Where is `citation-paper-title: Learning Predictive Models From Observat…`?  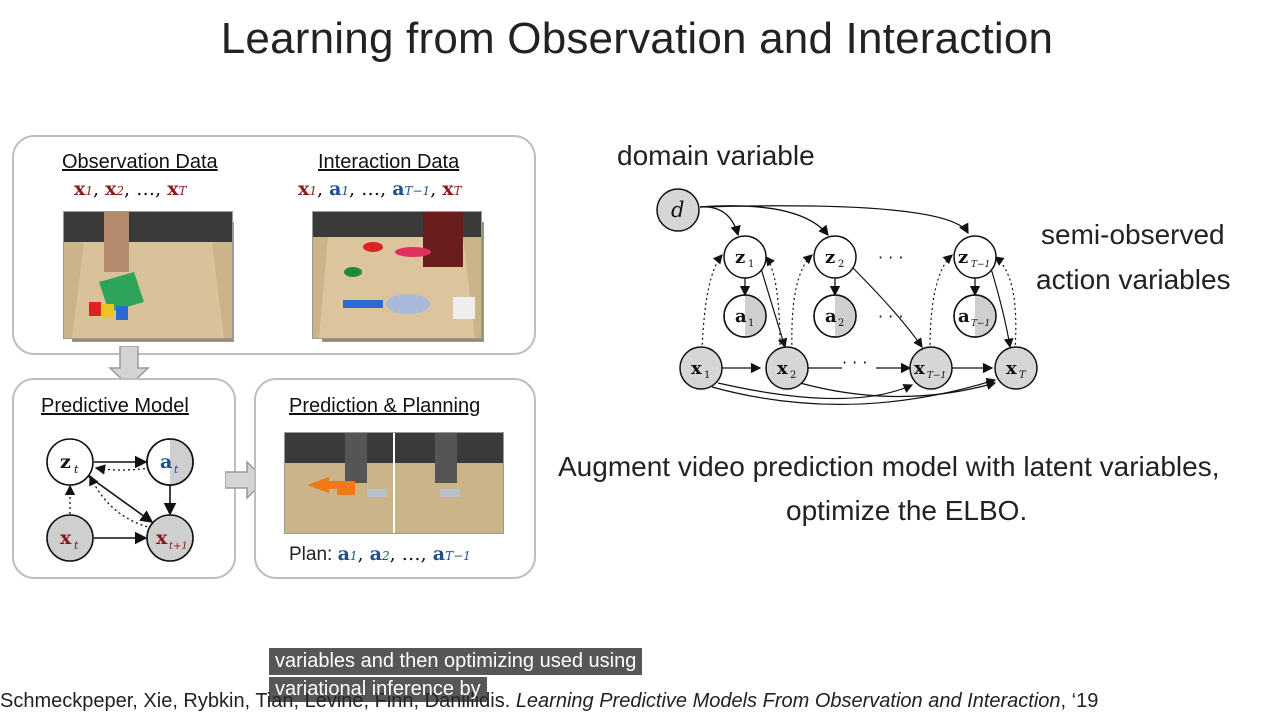
citation-paper-title: Learning Predictive Models From Observat… is located at coordinates (788, 701).